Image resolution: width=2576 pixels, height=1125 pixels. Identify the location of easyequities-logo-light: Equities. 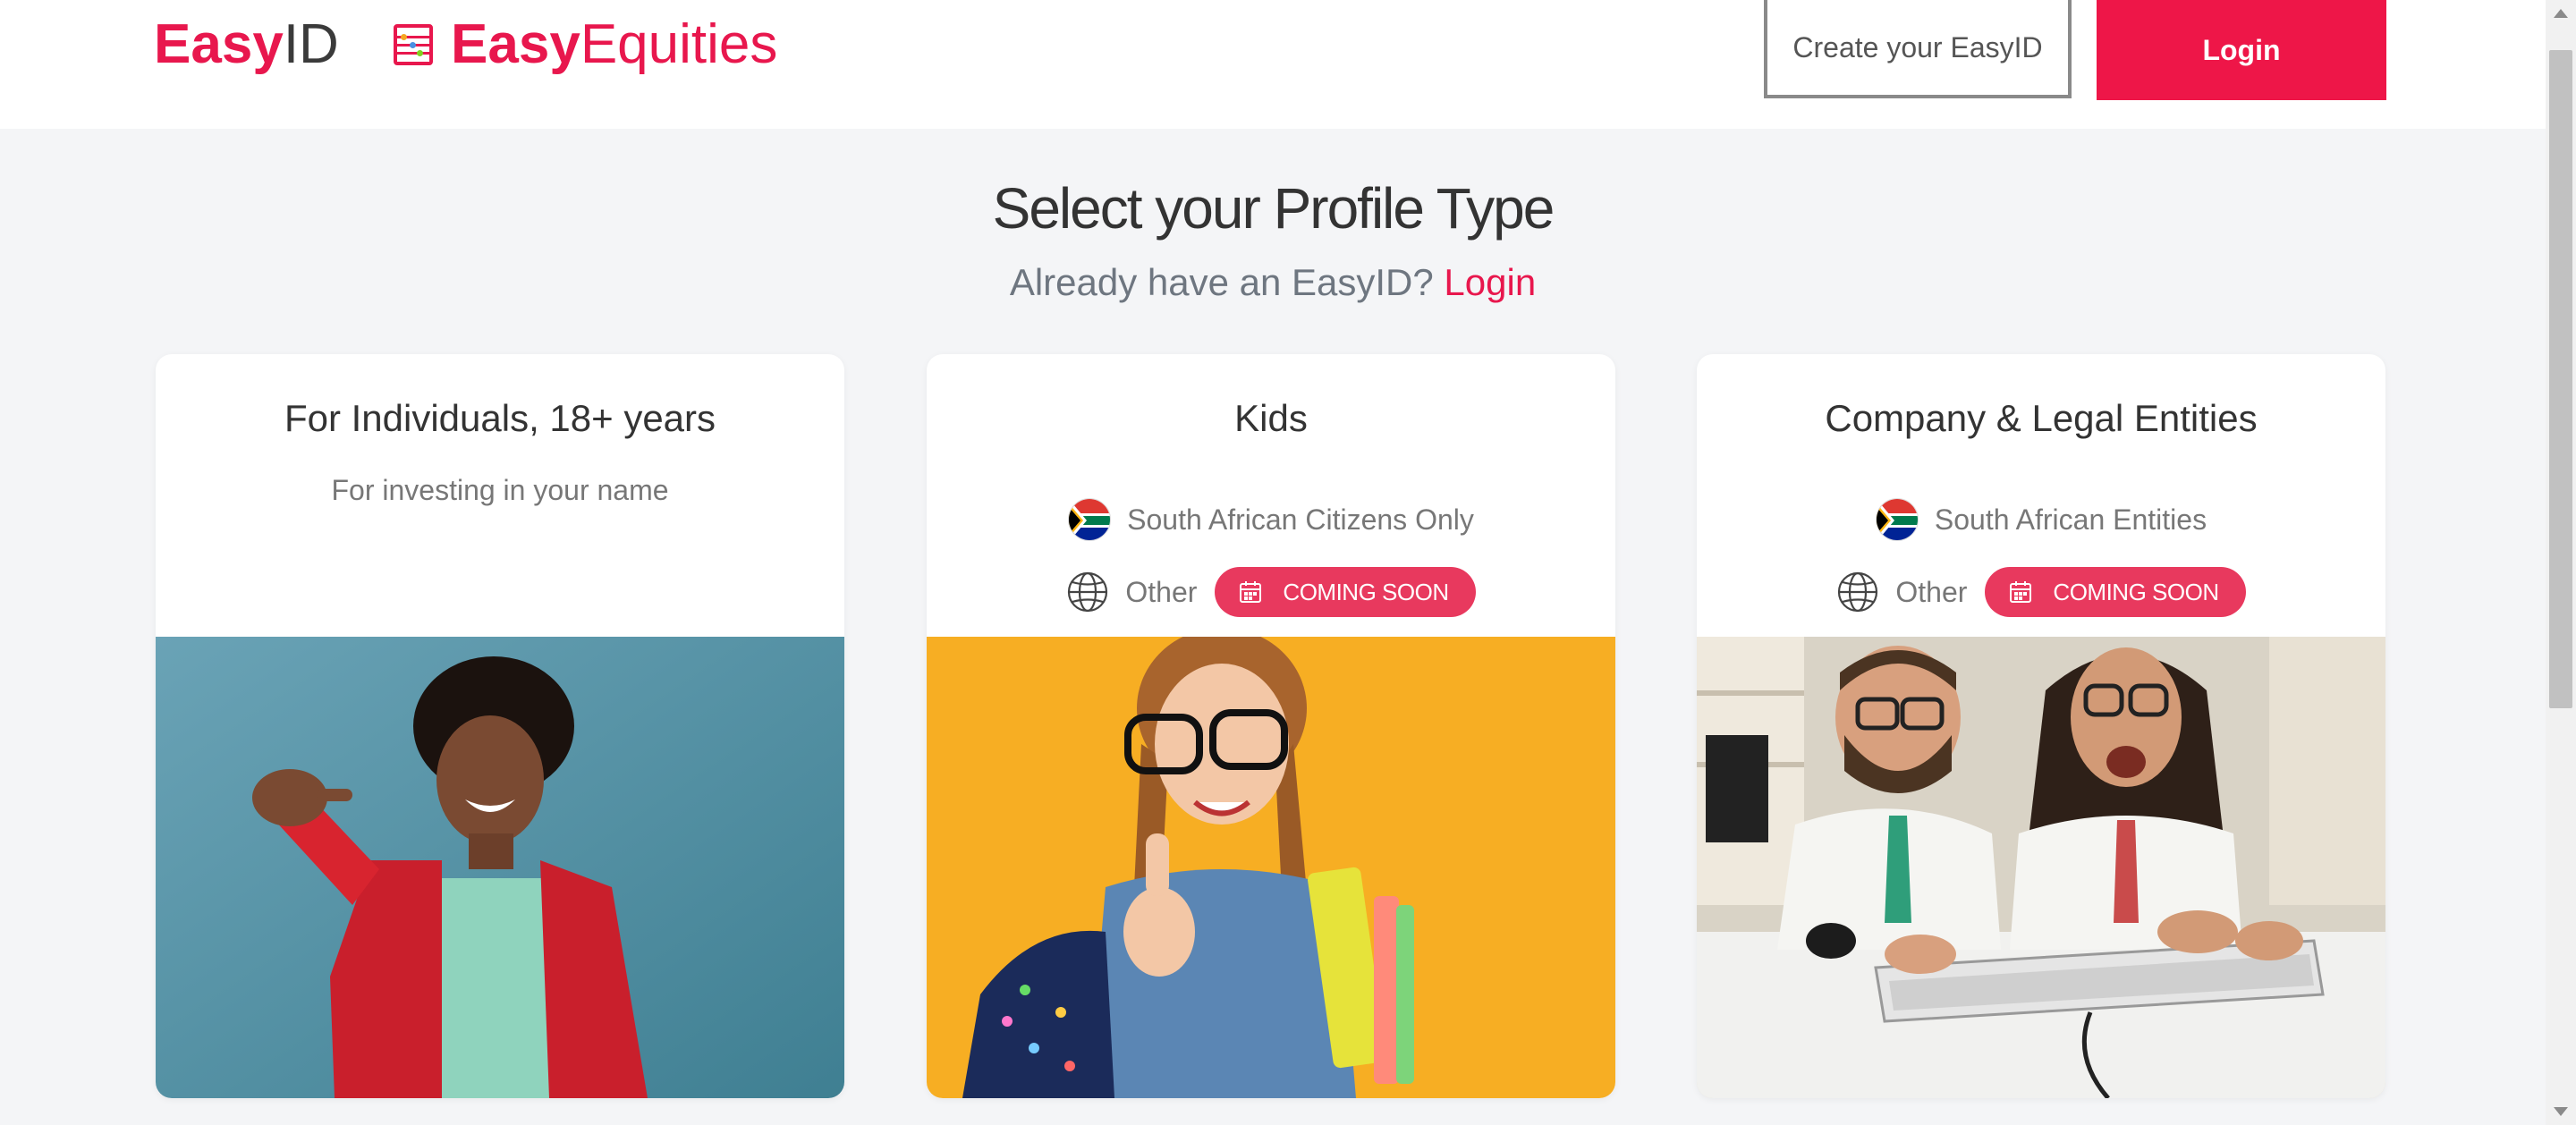
(679, 44).